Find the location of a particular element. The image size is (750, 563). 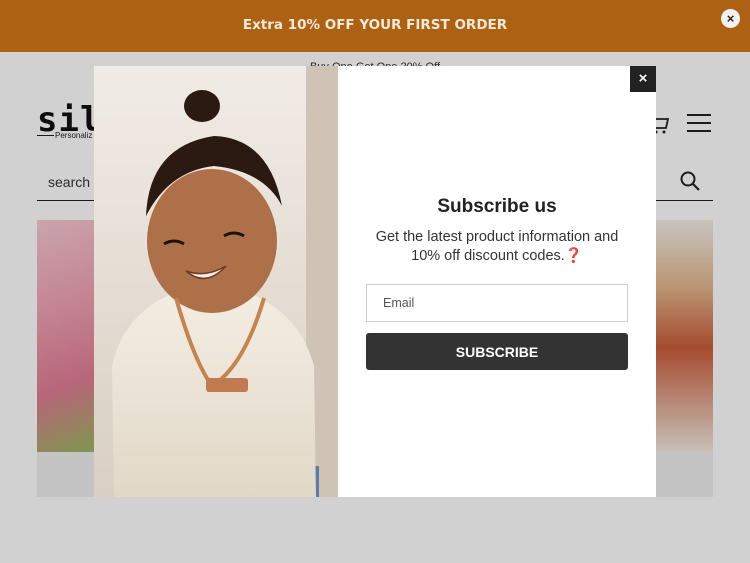

email-field is located at coordinates (497, 303).